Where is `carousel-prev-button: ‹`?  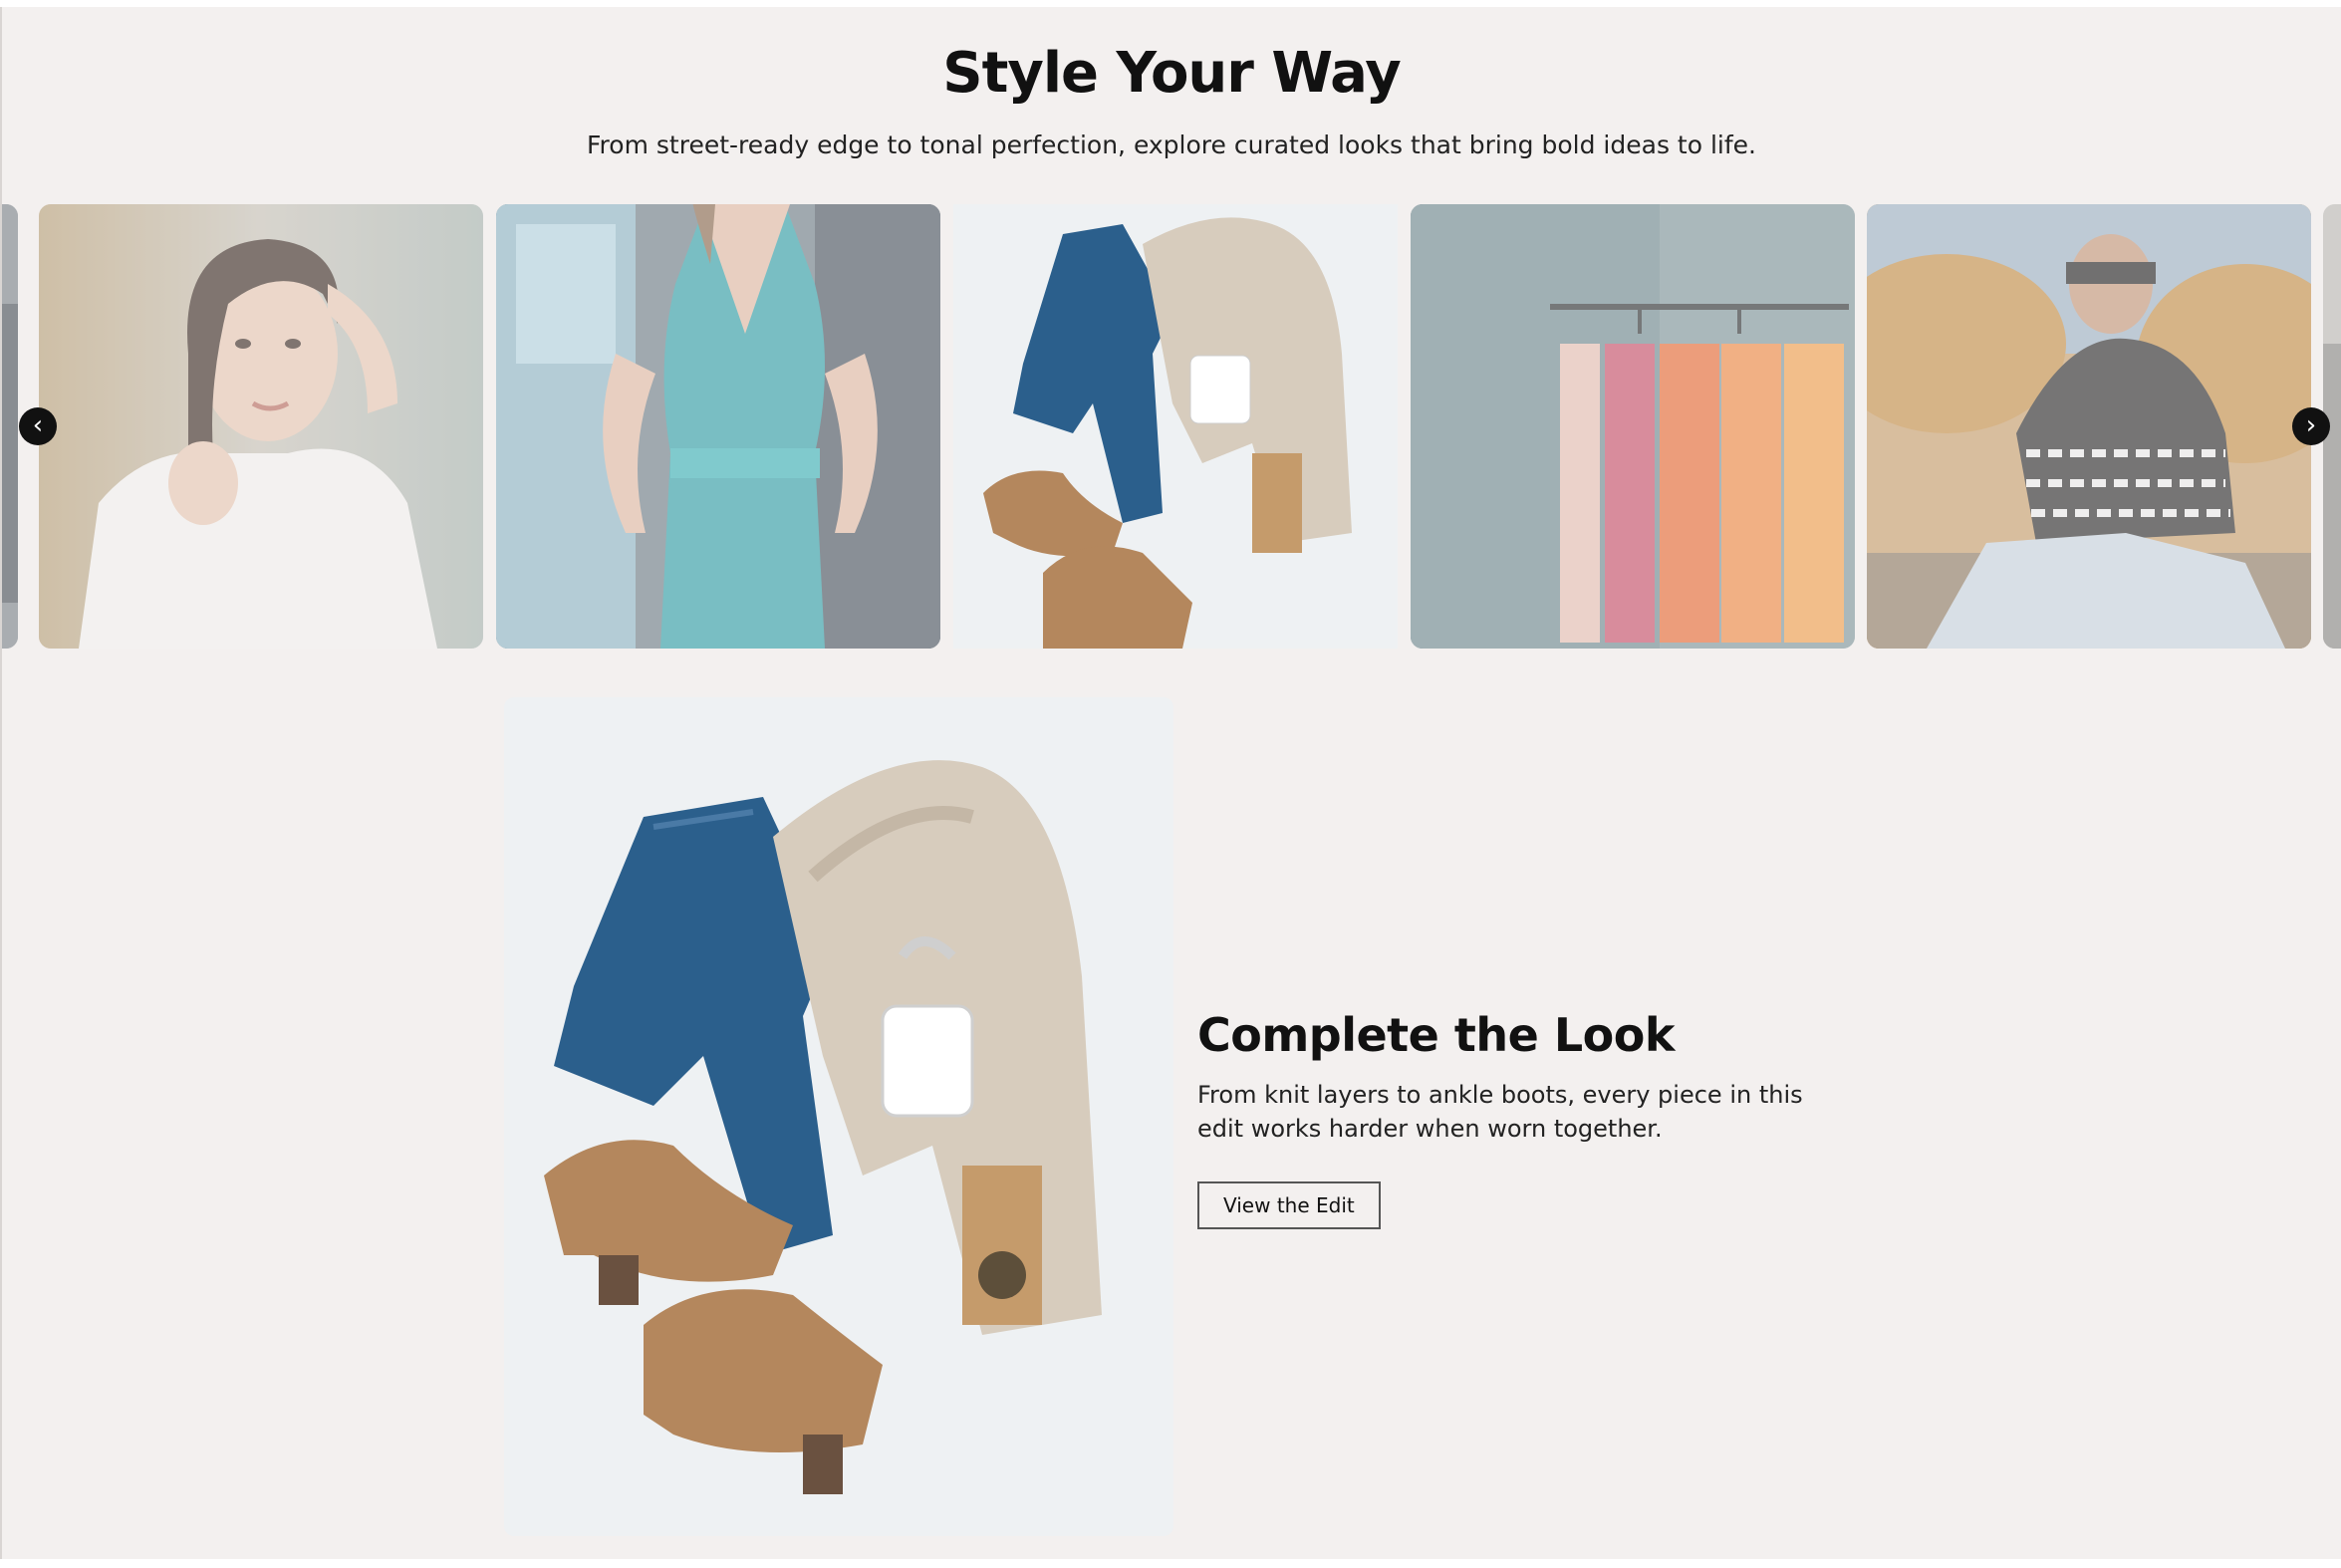
carousel-prev-button: ‹ is located at coordinates (38, 426).